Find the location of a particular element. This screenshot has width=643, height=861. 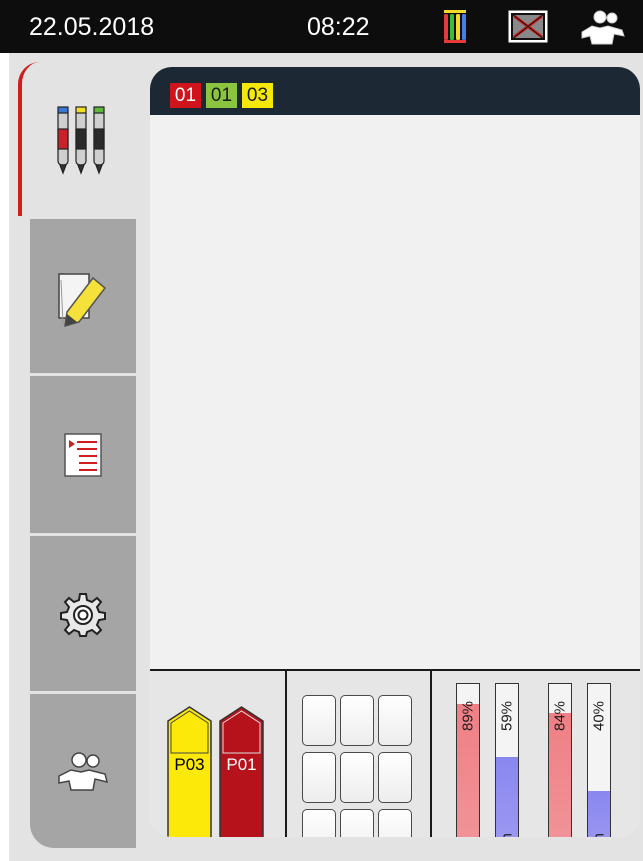

gauge-percent: 40% is located at coordinates (599, 716).